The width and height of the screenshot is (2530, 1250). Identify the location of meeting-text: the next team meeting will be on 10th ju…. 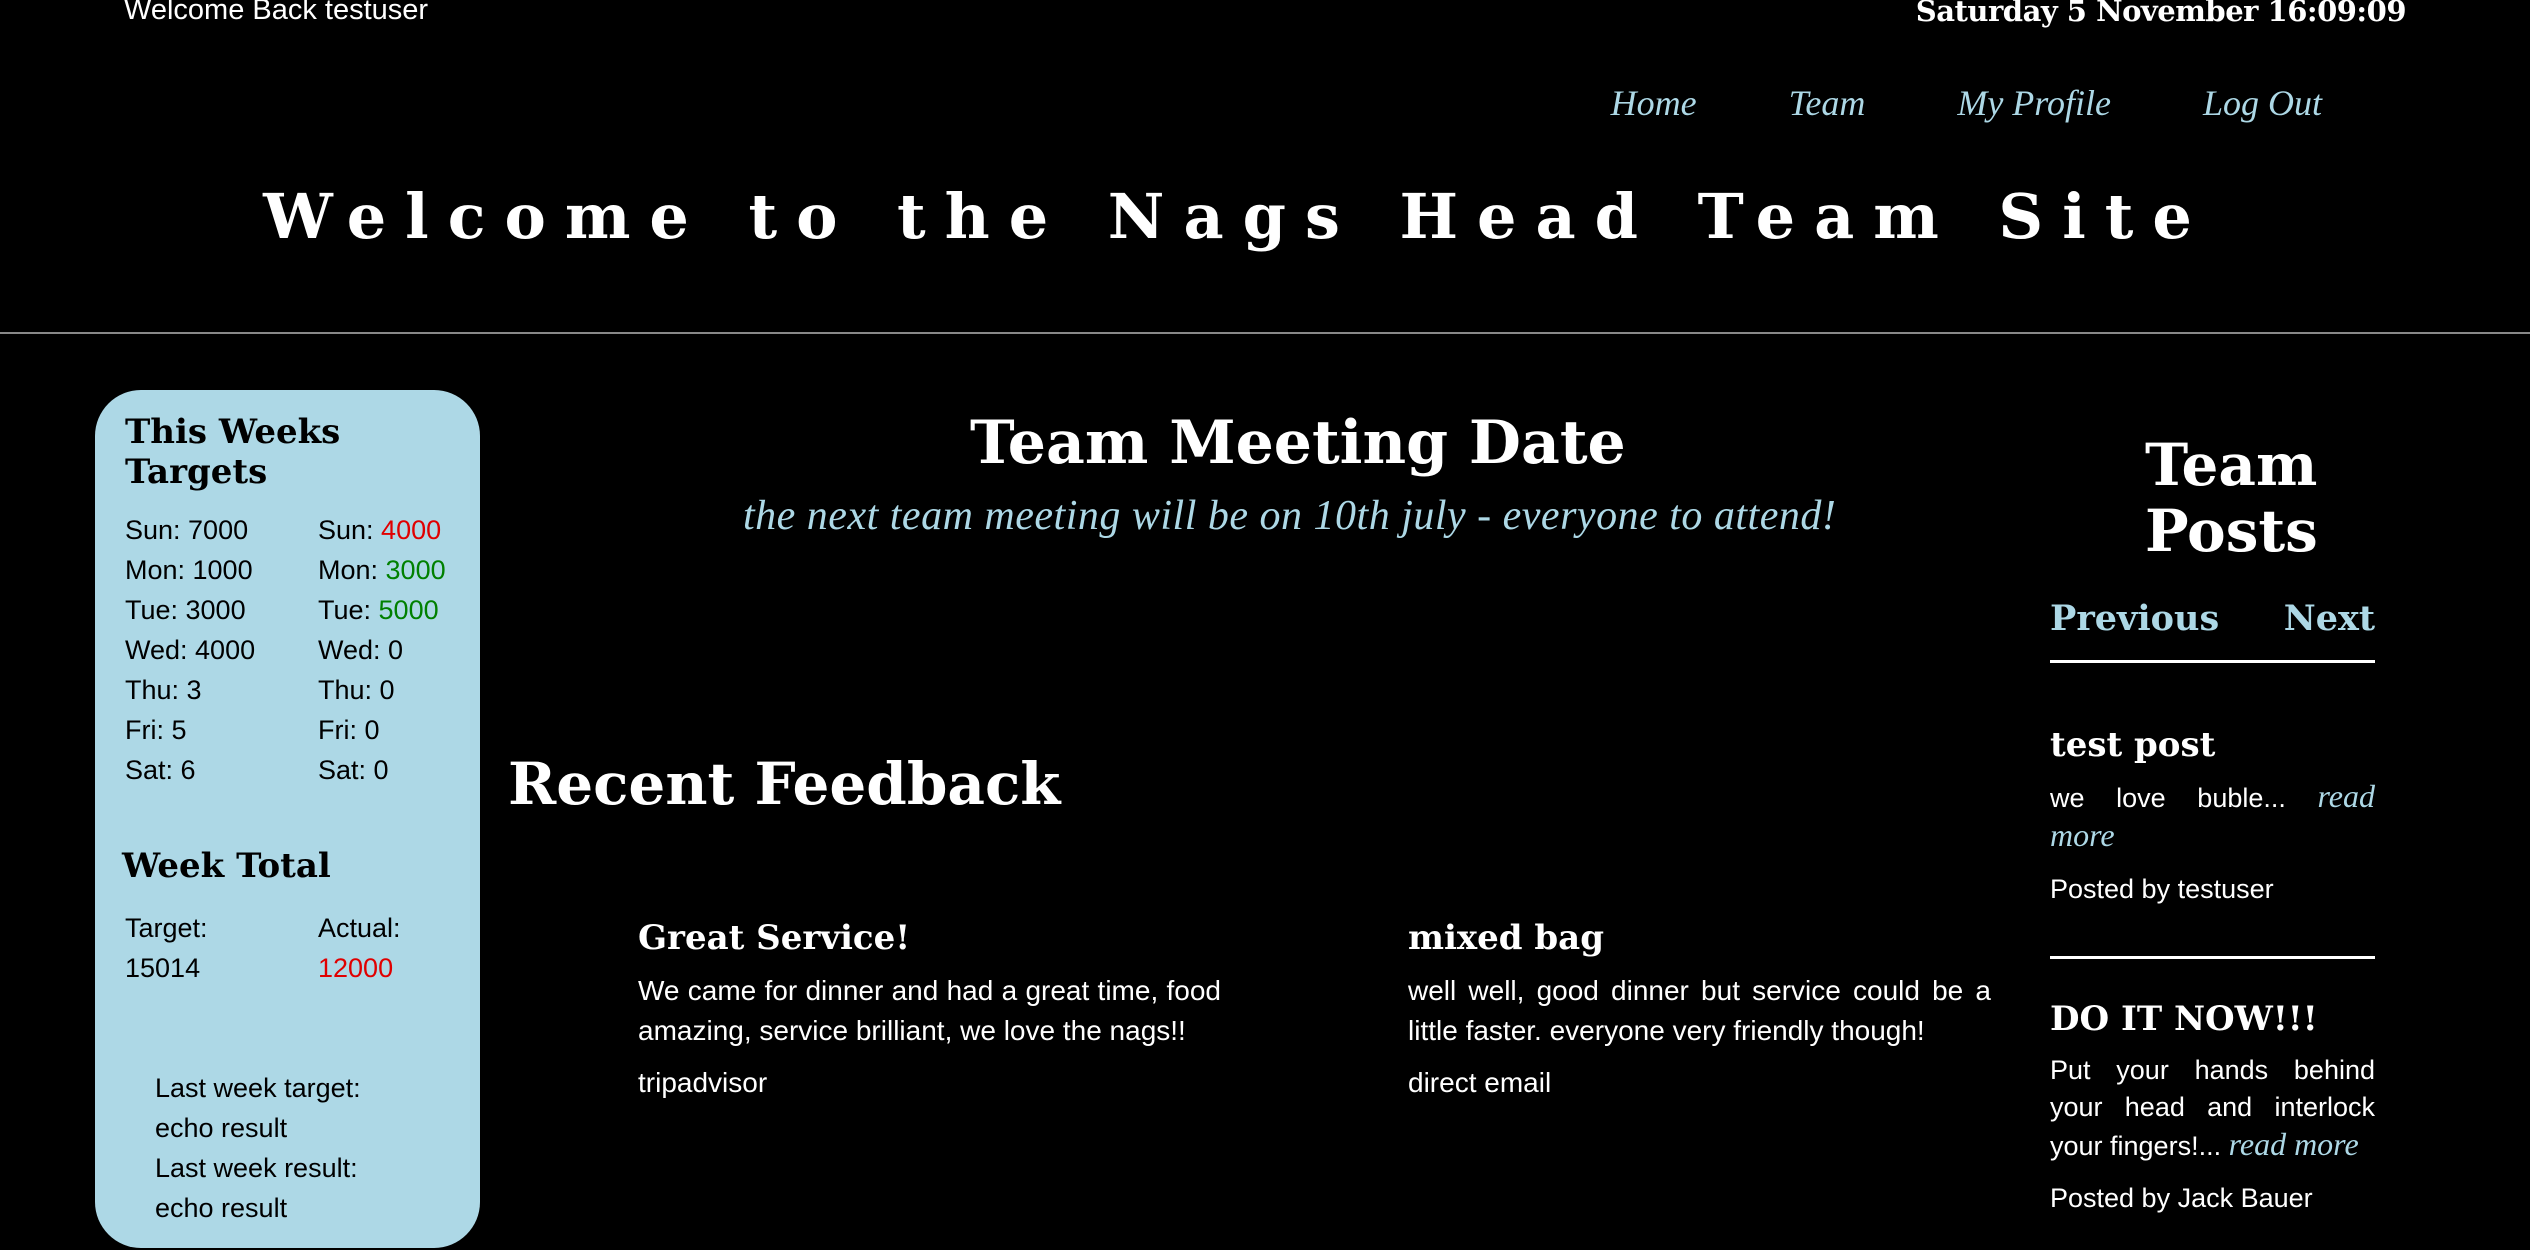
(1290, 516).